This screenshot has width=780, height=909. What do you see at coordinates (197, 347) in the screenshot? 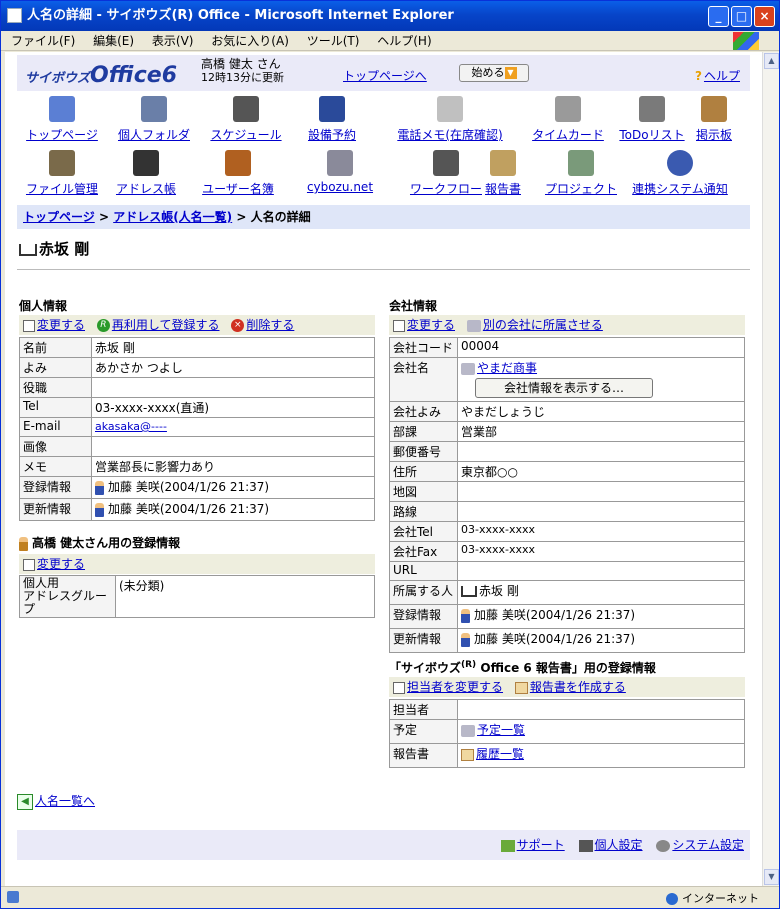
I see `table-row: 名前 赤坂 剛` at bounding box center [197, 347].